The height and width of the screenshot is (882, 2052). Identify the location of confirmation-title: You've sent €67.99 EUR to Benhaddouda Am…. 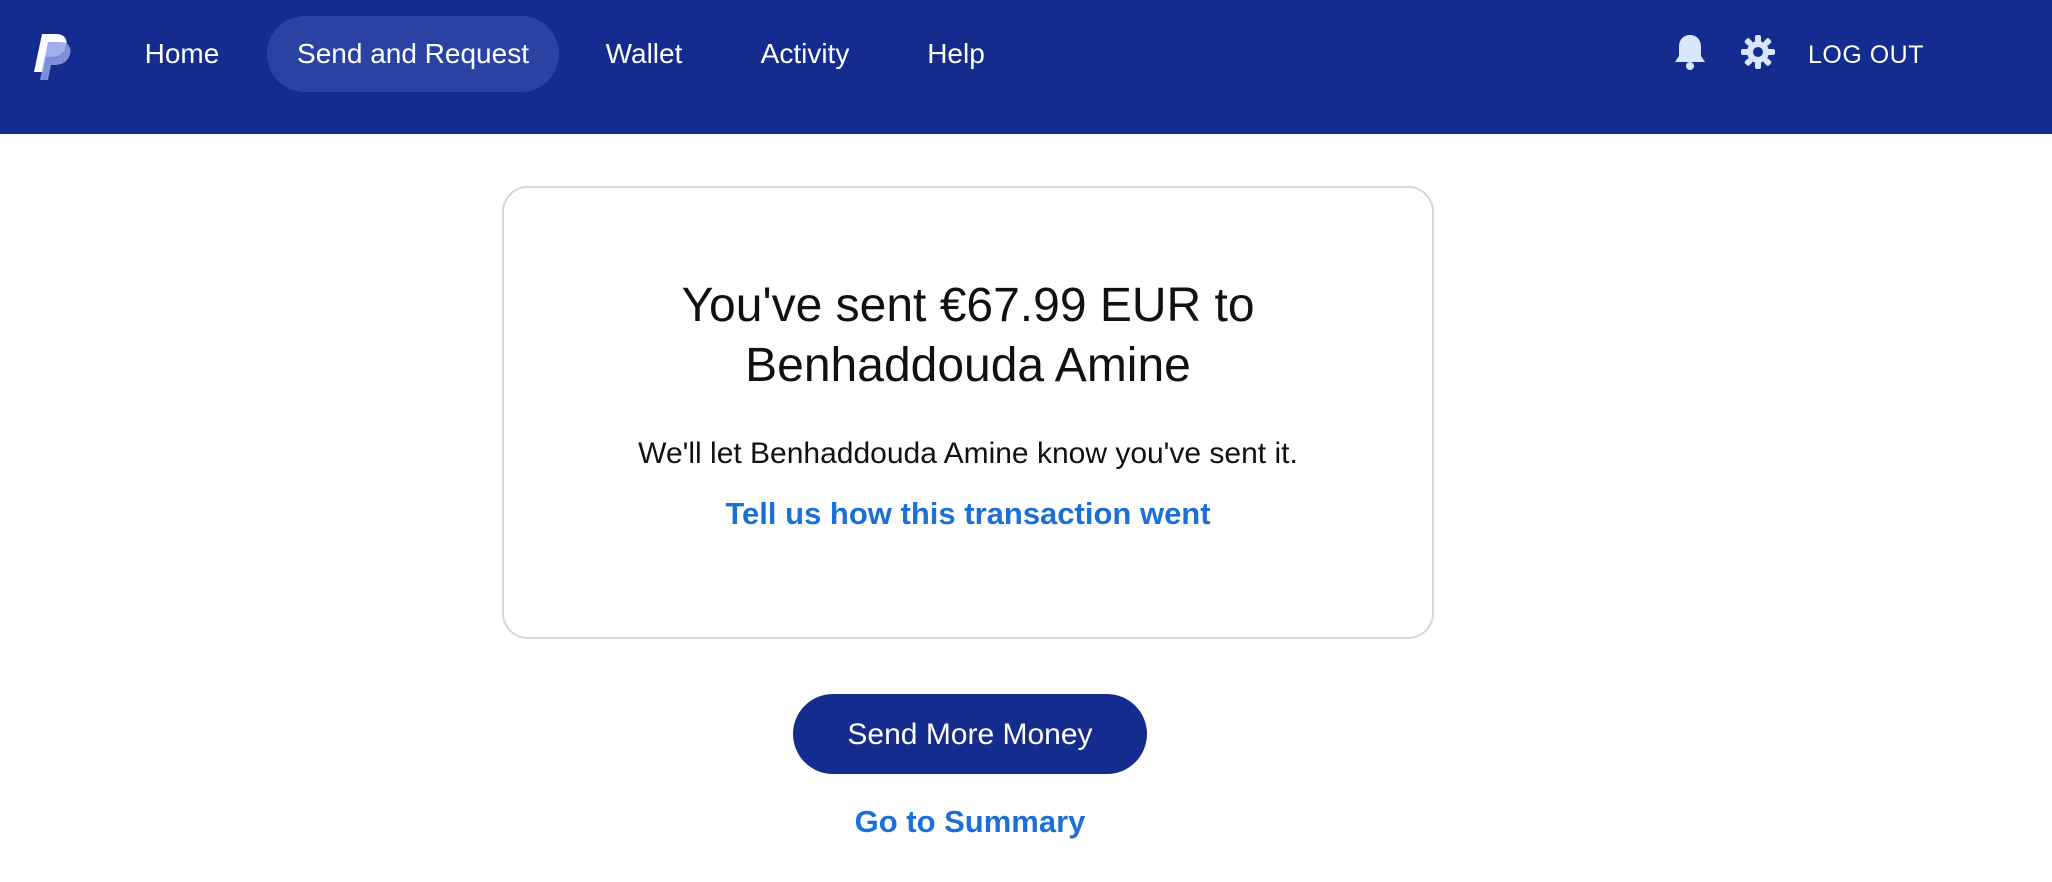
(968, 336).